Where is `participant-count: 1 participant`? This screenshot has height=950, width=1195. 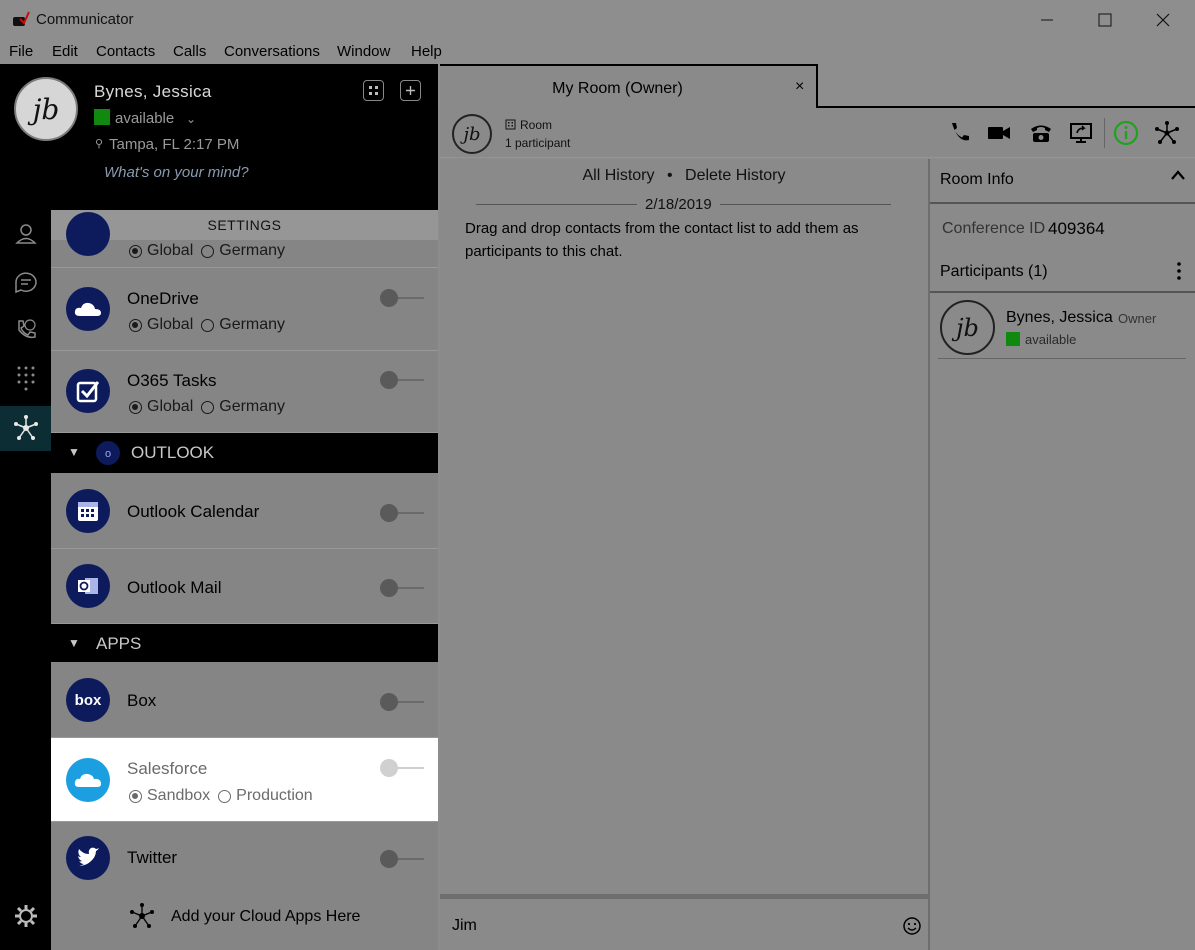
participant-count: 1 participant is located at coordinates (538, 143).